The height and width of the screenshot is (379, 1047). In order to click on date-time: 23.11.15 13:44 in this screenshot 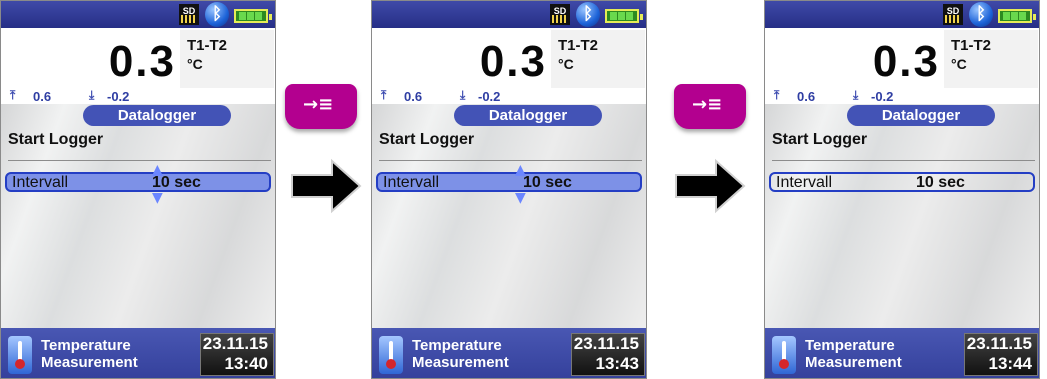, I will do `click(1001, 354)`.